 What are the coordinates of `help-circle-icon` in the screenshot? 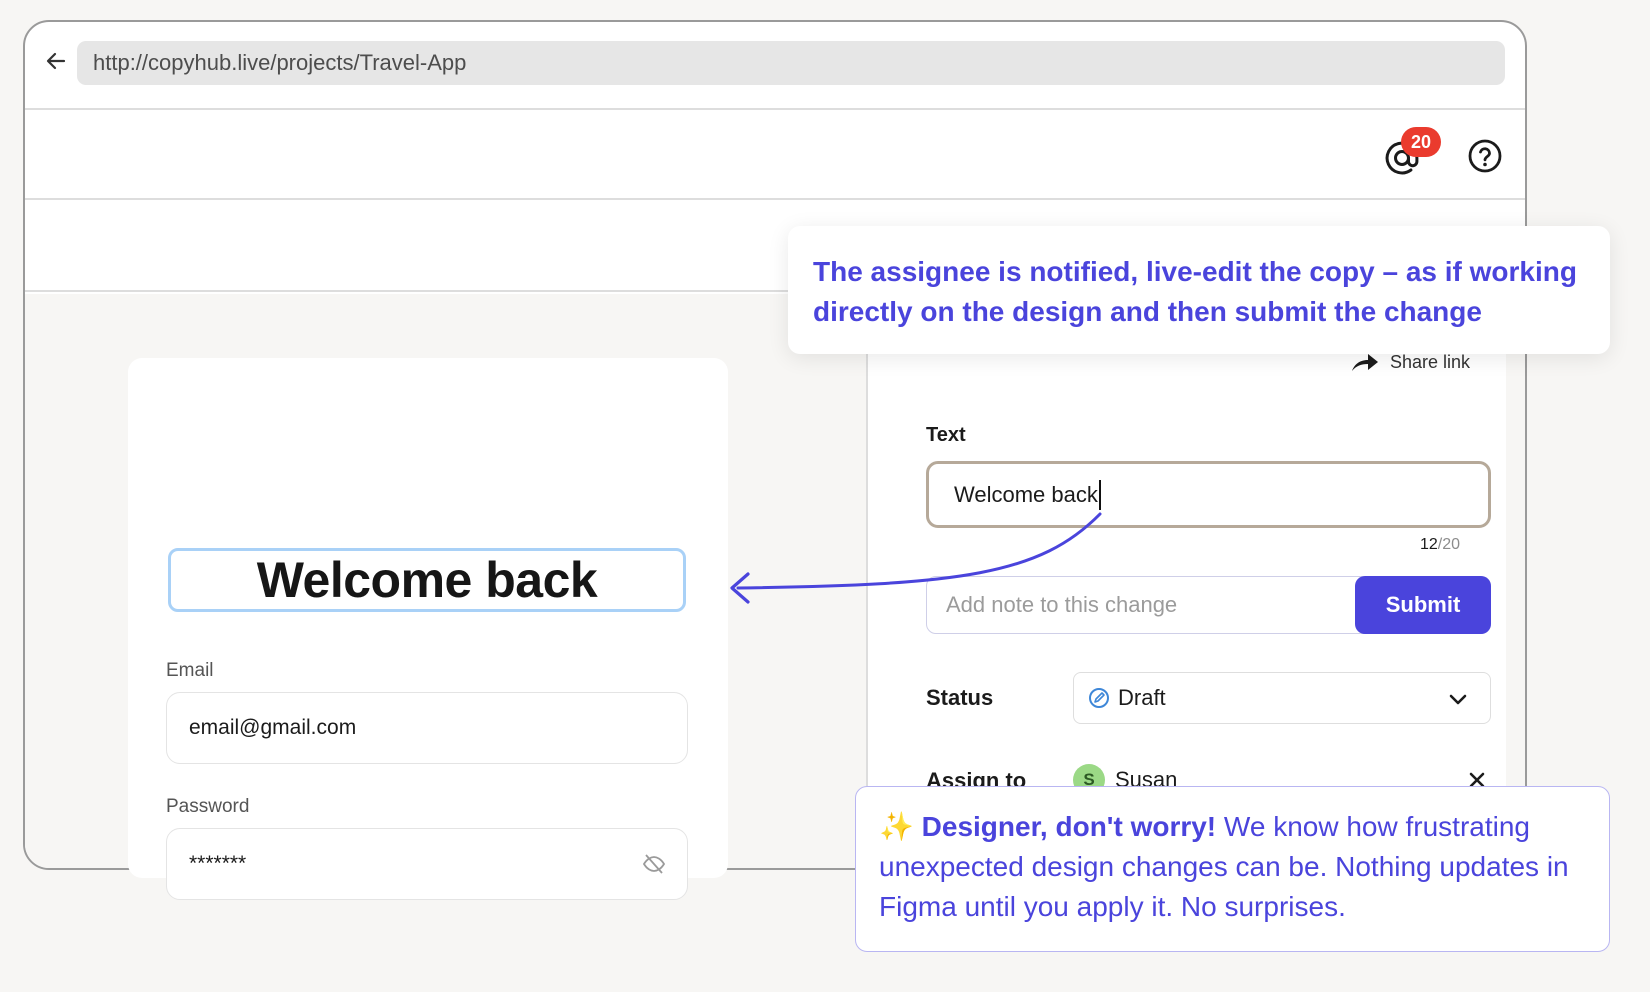 It's located at (1485, 156).